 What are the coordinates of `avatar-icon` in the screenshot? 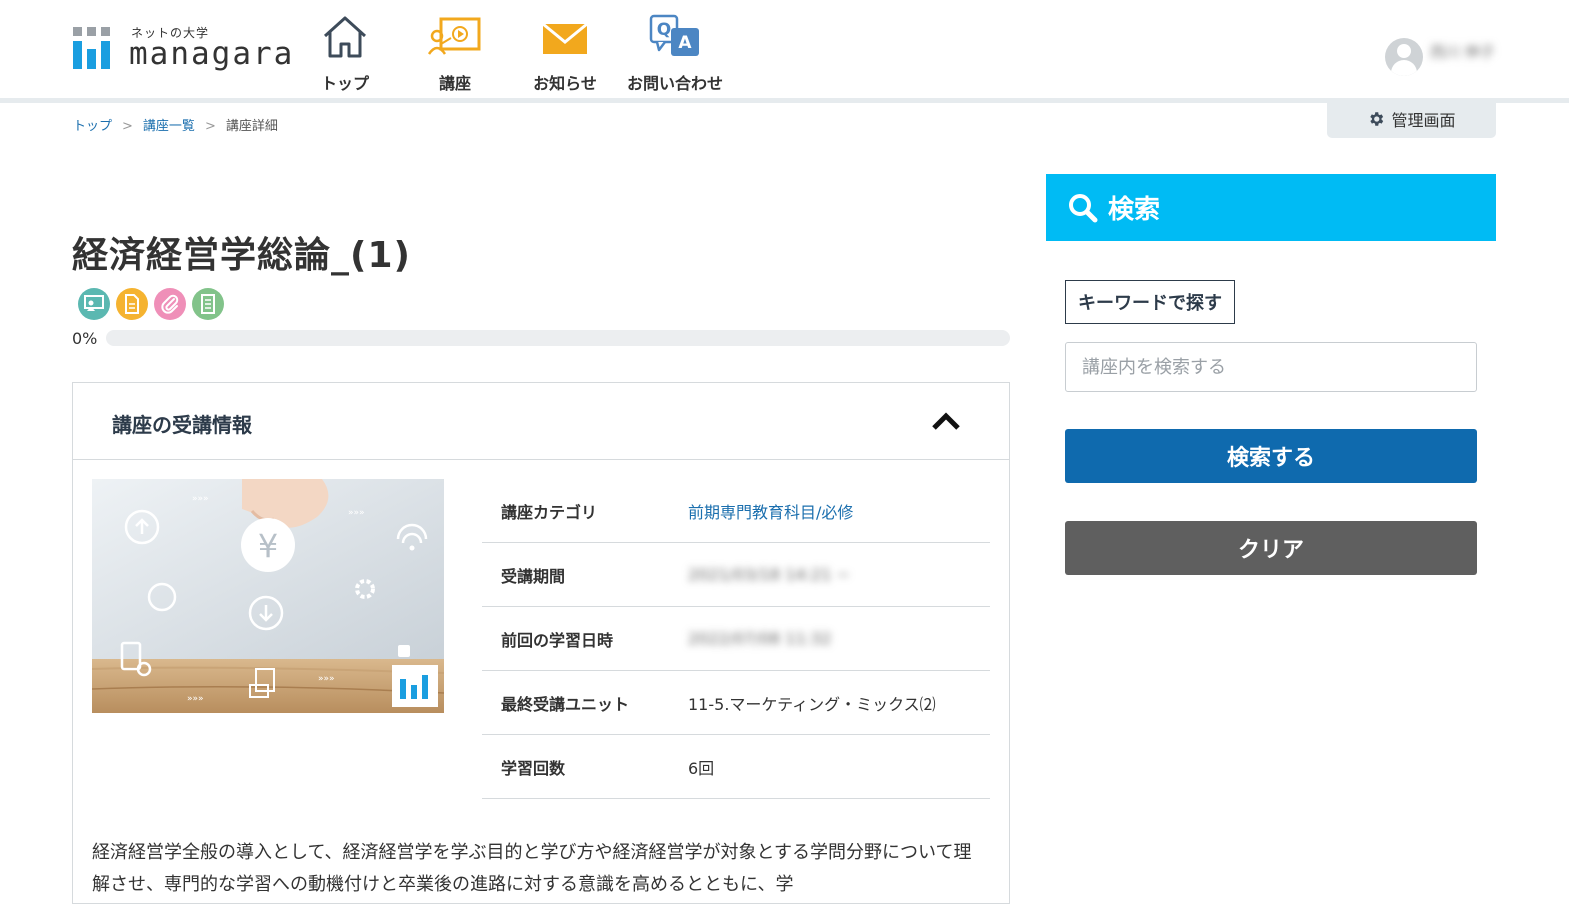 It's located at (1404, 57).